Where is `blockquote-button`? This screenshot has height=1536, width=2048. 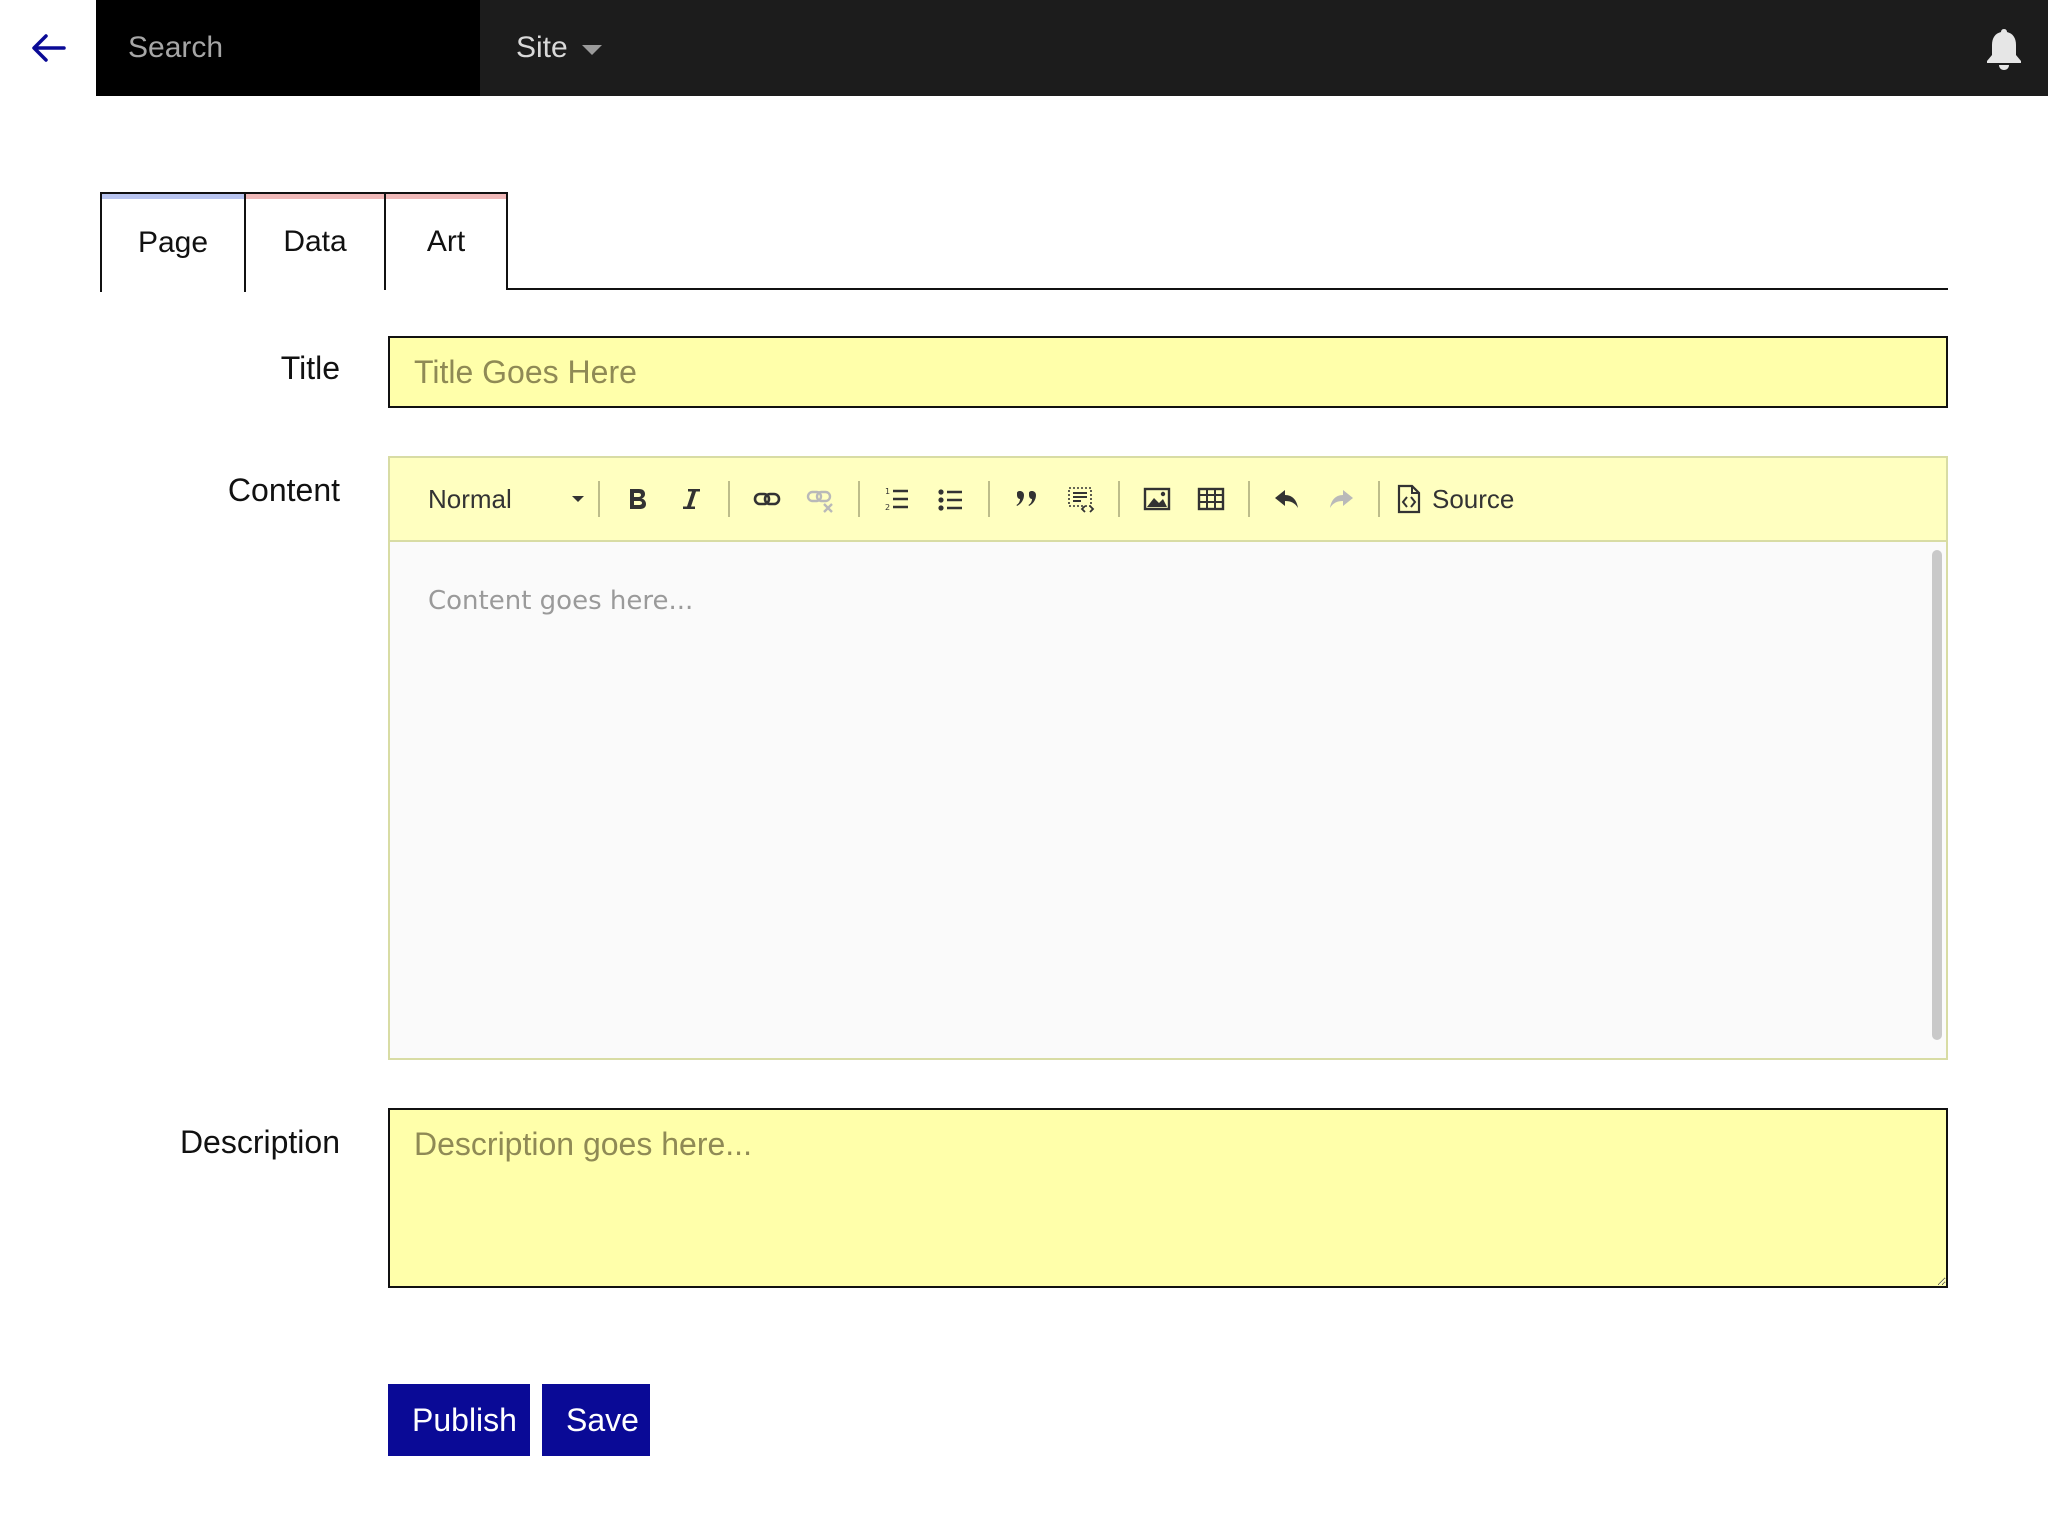 blockquote-button is located at coordinates (1027, 499).